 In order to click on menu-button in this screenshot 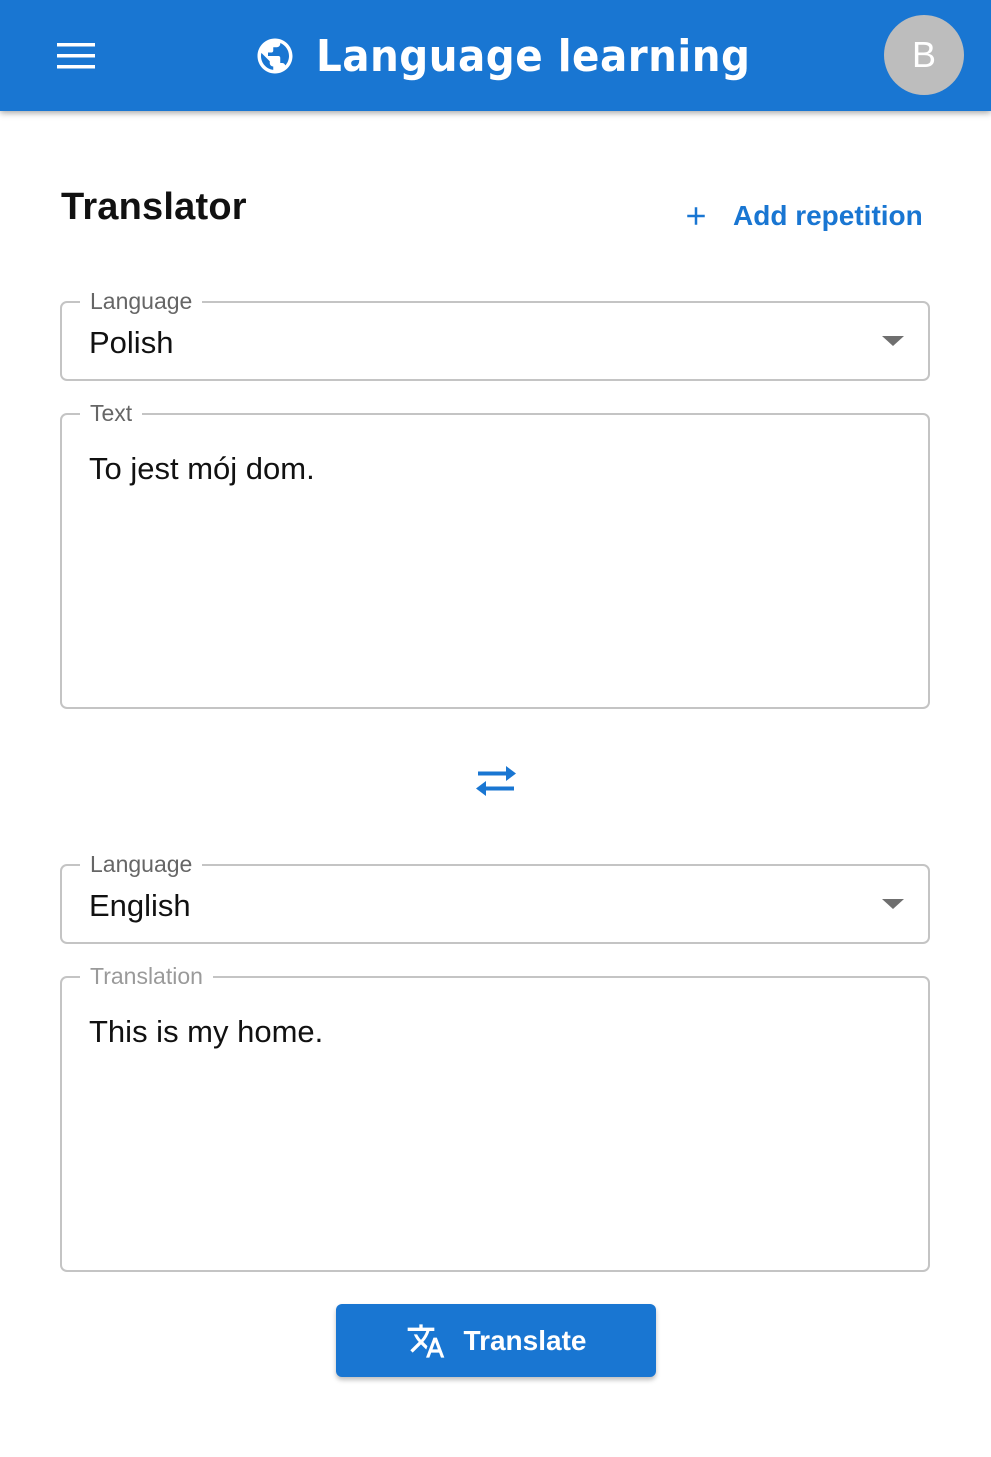, I will do `click(76, 56)`.